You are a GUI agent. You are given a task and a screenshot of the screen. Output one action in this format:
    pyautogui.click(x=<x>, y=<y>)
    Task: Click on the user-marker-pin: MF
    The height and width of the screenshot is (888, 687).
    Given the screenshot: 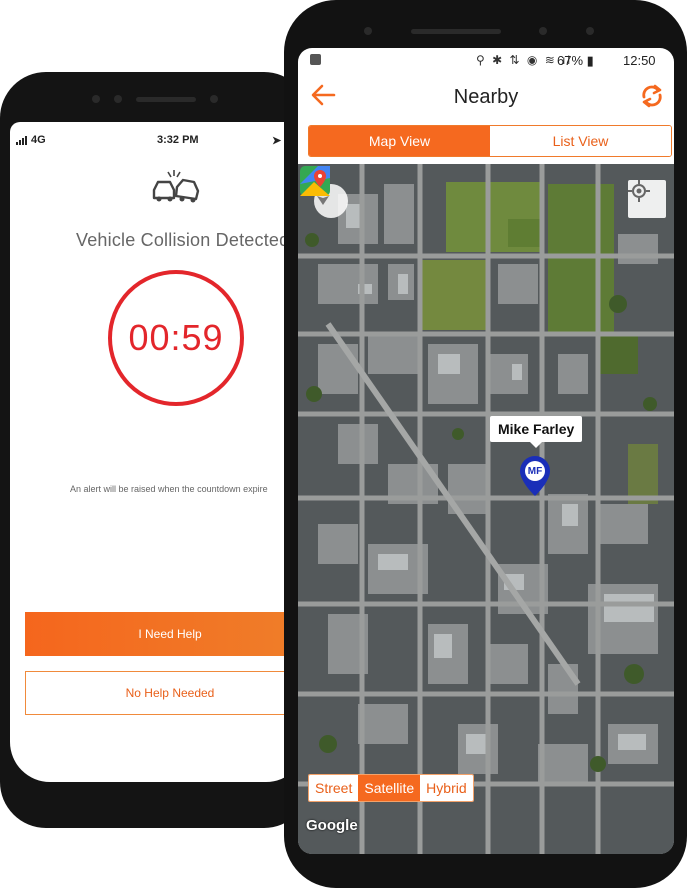 What is the action you would take?
    pyautogui.click(x=536, y=477)
    